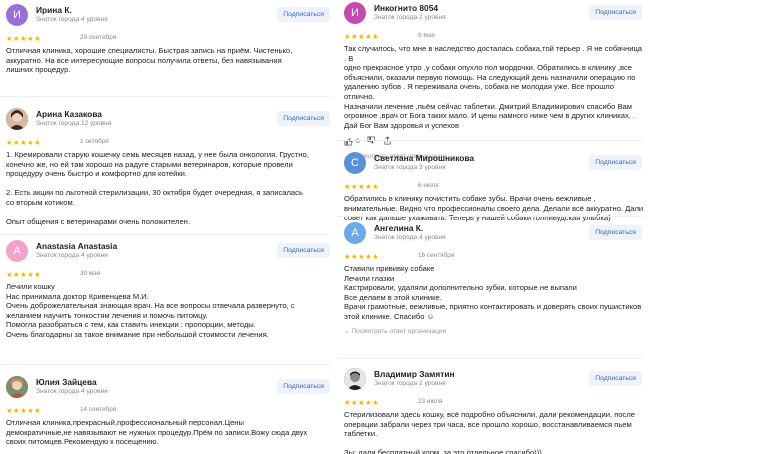 This screenshot has width=760, height=454. I want to click on reviewer-name: Anastasia Anastasia, so click(76, 246).